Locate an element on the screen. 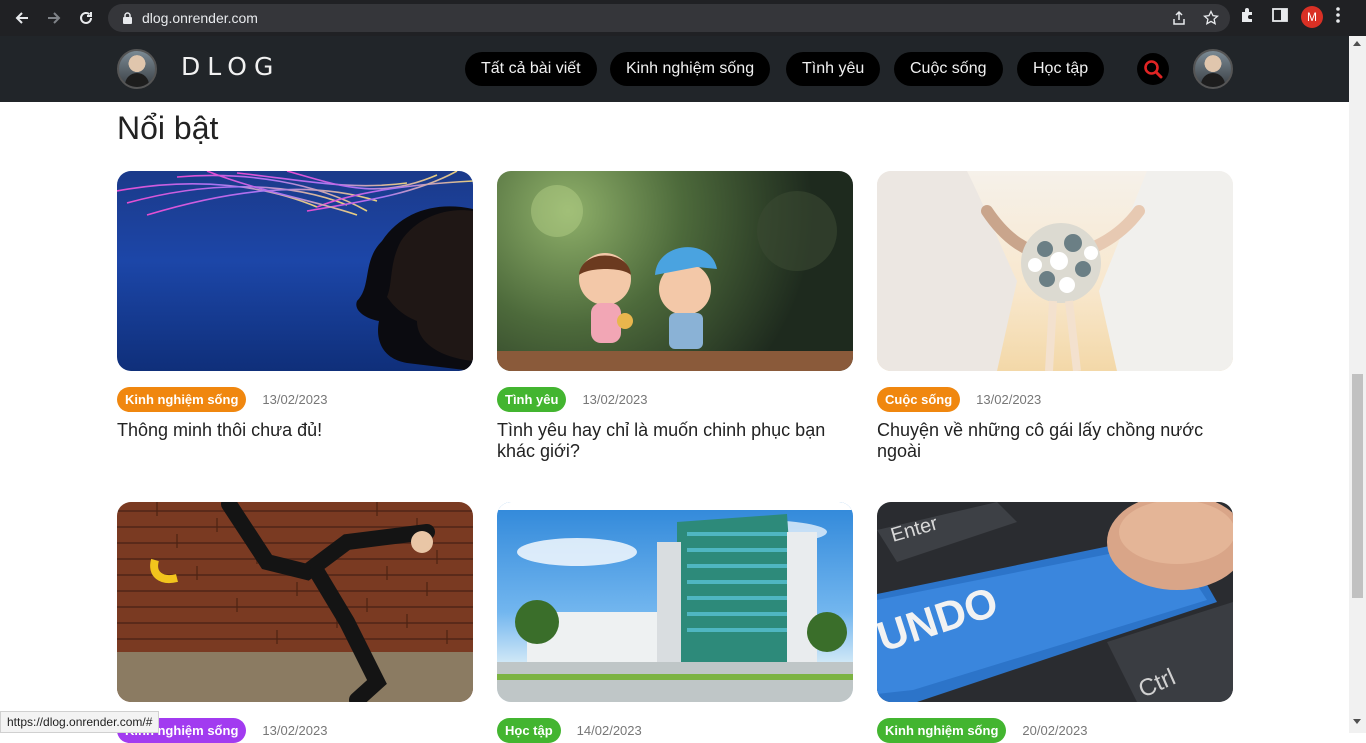  category-tag: Tình yêu is located at coordinates (532, 399).